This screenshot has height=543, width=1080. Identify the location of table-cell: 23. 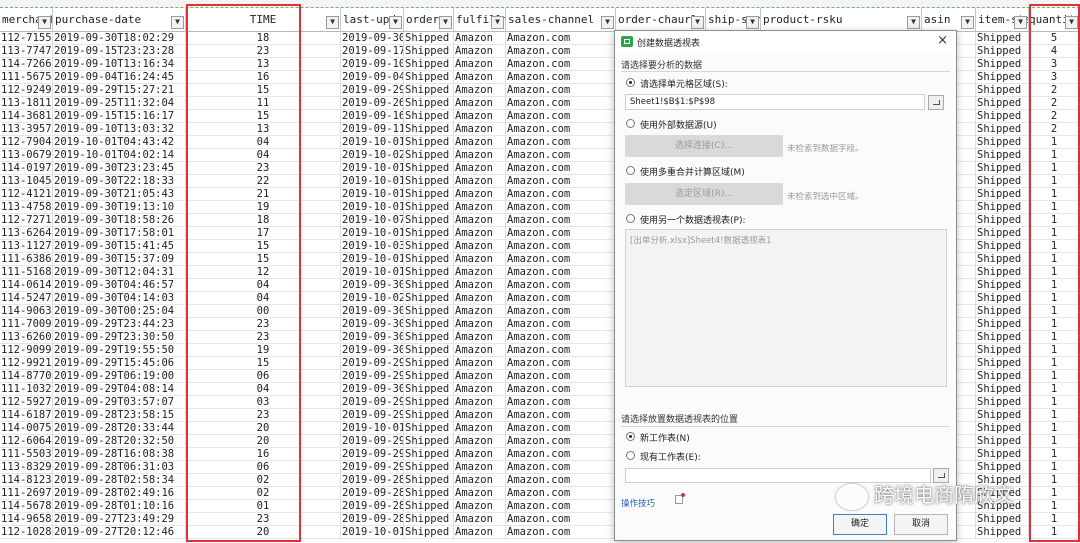
(263, 324).